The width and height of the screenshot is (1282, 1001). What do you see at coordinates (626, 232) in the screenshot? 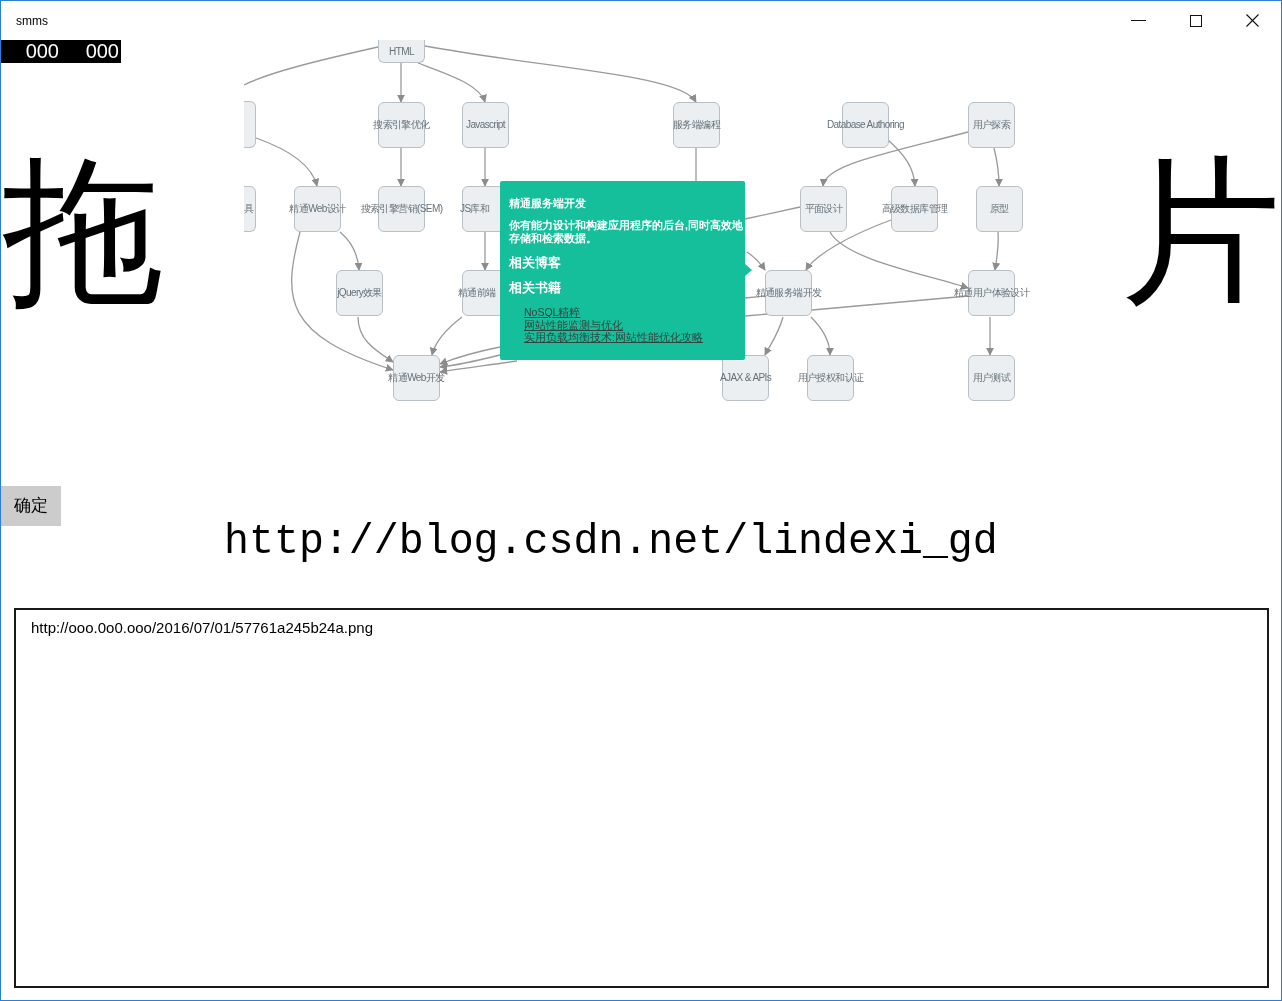
I see `tooltip-description: 你有能力设计和构建应用程序的后台,同时高效地存储和检索数据。` at bounding box center [626, 232].